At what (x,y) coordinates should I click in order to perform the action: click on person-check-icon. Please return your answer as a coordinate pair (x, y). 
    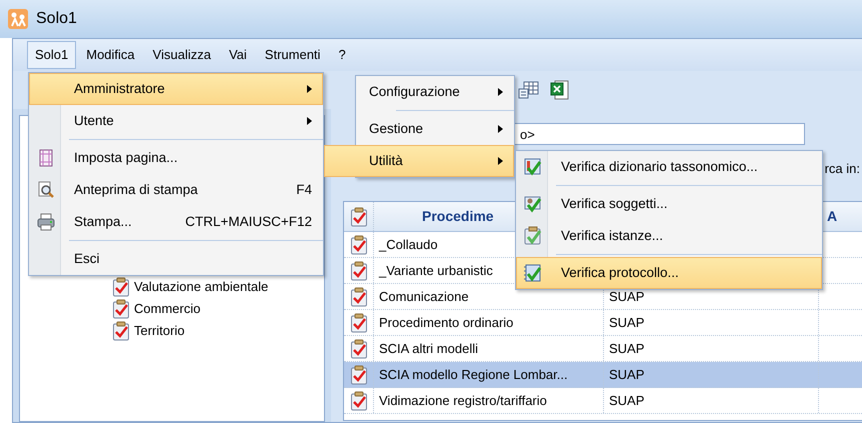
    Looking at the image, I should click on (533, 204).